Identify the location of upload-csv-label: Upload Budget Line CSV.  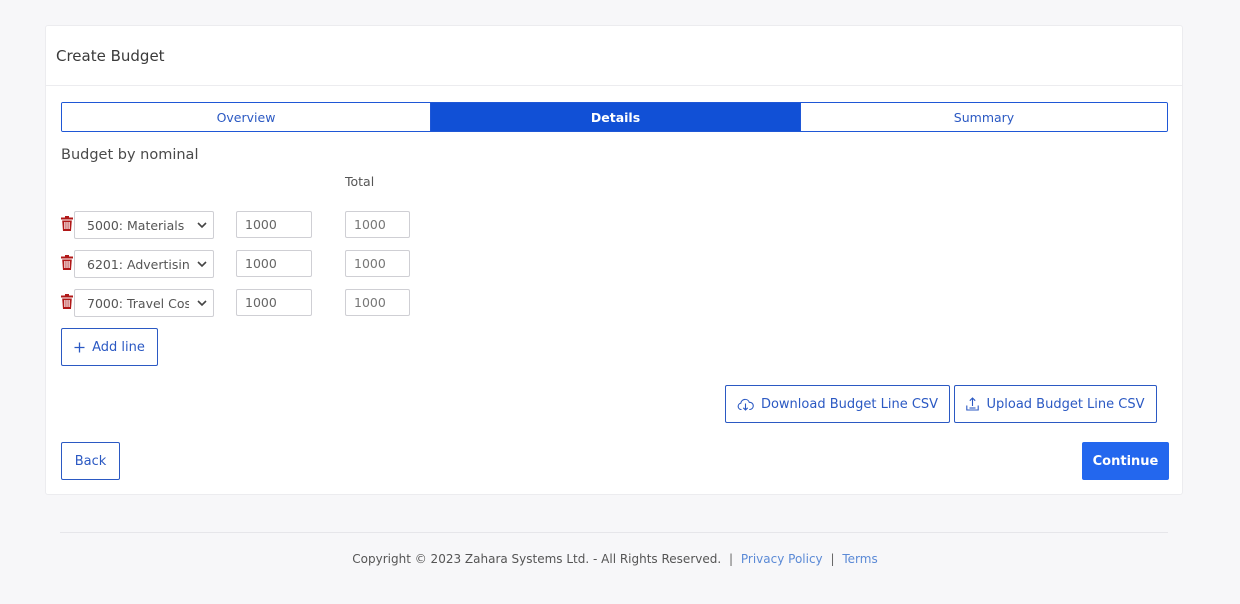
(1065, 404).